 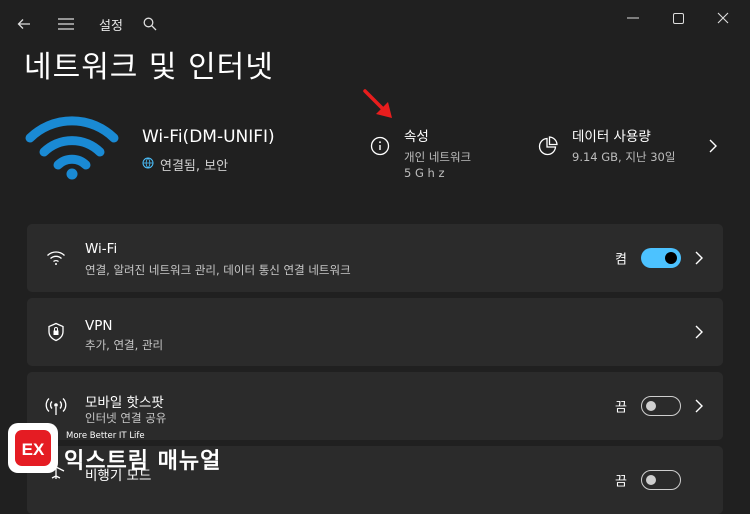 I want to click on watermark-logo: EX, so click(x=33, y=448).